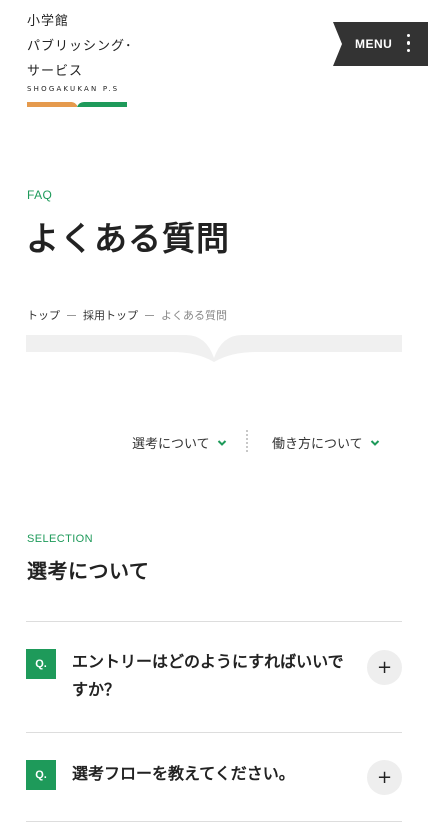 This screenshot has height=834, width=428. I want to click on page-title: よくある質問, so click(128, 238).